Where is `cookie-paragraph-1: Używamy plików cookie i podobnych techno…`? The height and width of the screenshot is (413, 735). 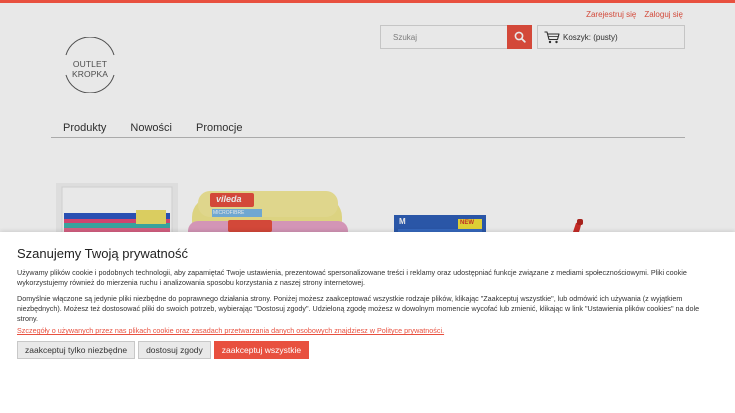 cookie-paragraph-1: Używamy plików cookie i podobnych techno… is located at coordinates (352, 277).